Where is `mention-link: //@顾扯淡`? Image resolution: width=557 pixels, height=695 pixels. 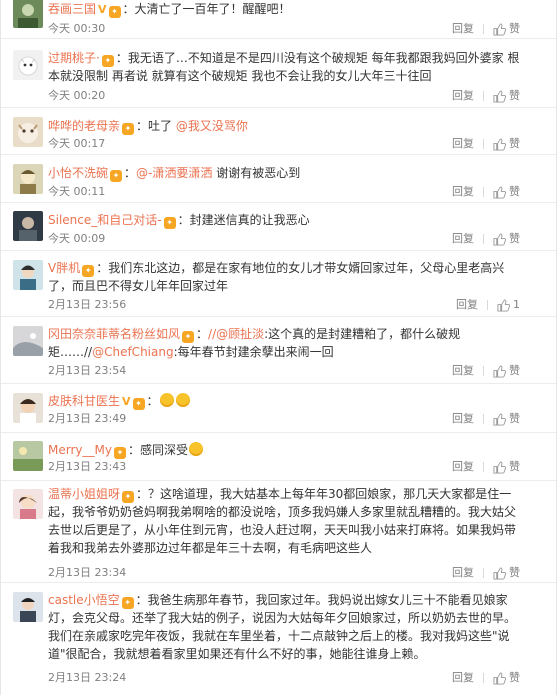 mention-link: //@顾扯淡 is located at coordinates (236, 334).